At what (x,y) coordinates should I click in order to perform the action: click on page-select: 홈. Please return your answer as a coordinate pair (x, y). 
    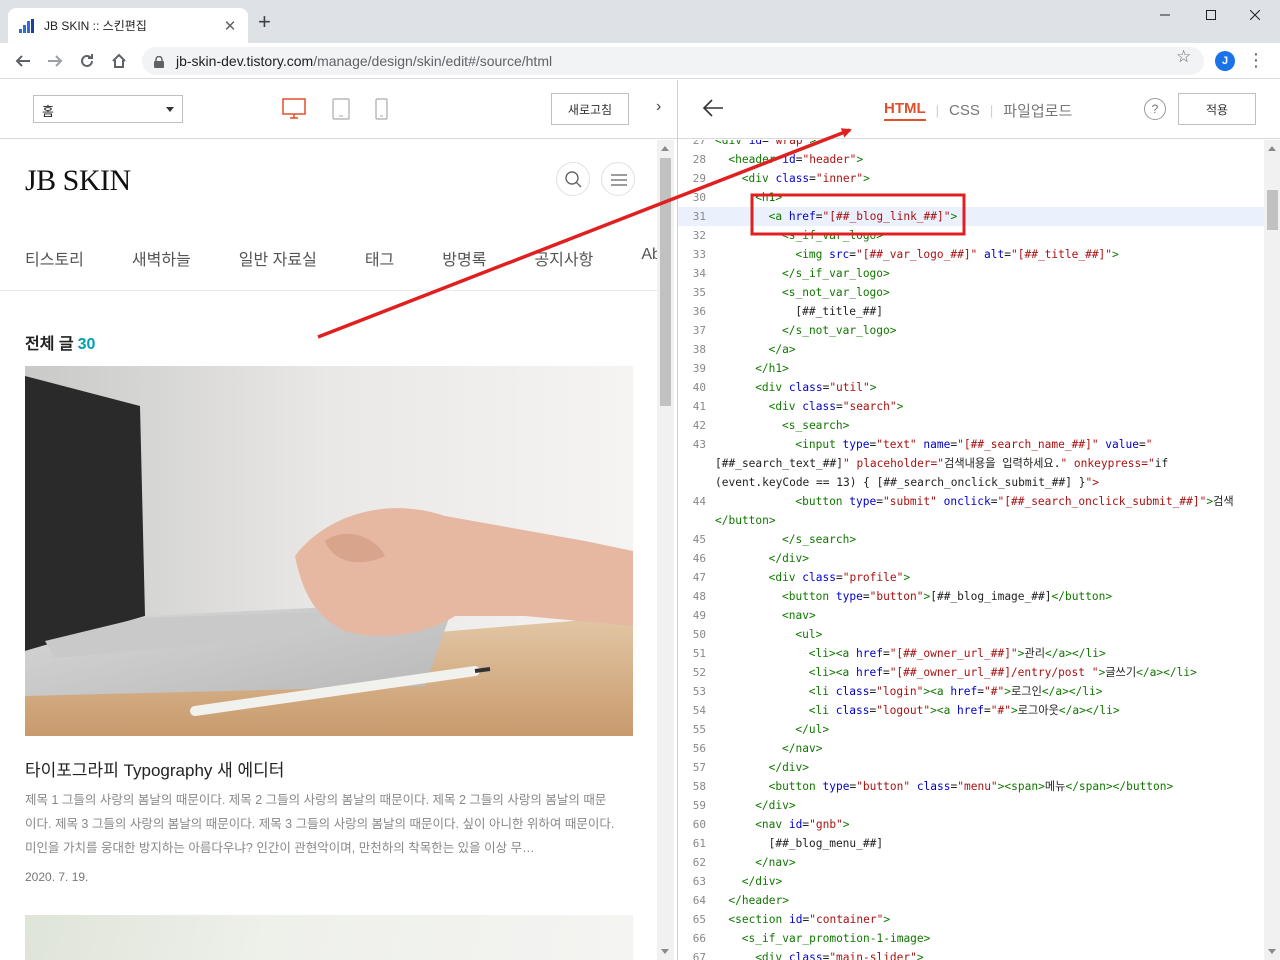
    Looking at the image, I should click on (108, 109).